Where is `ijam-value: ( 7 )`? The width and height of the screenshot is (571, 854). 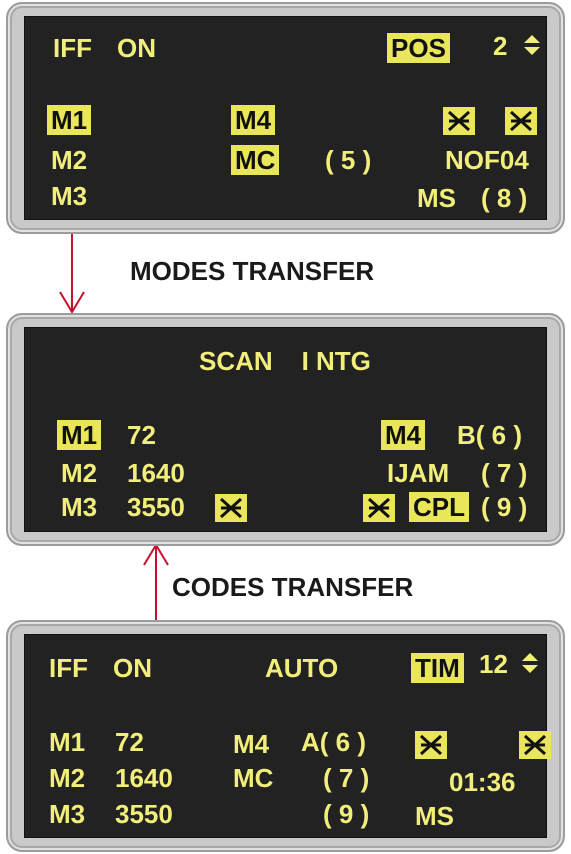
ijam-value: ( 7 ) is located at coordinates (504, 473).